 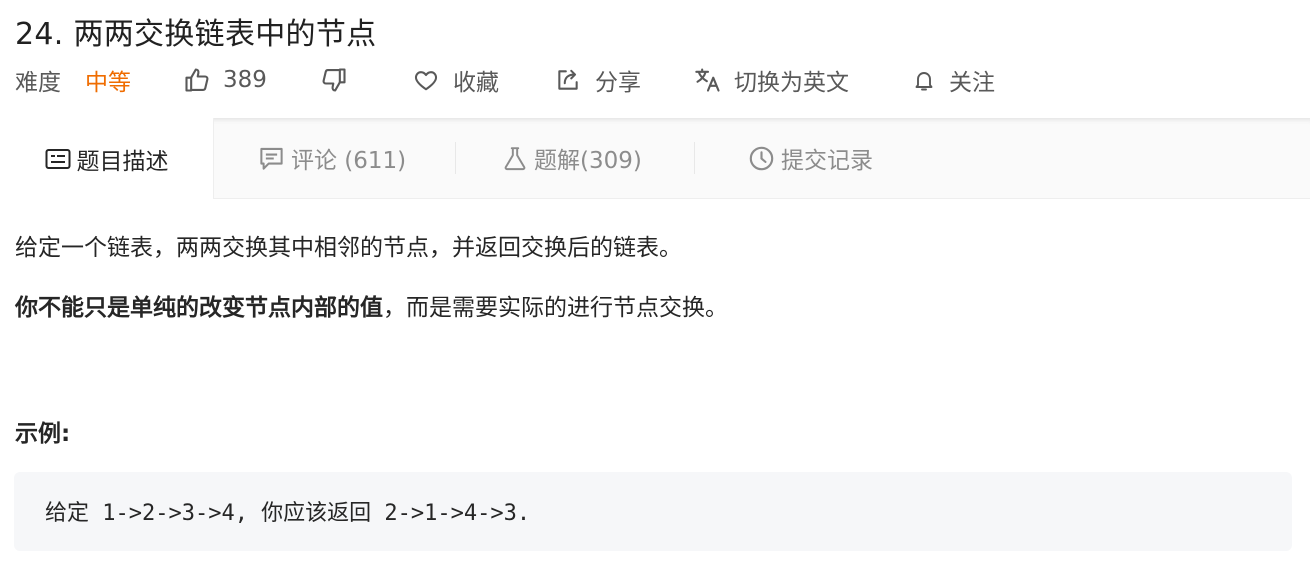 I want to click on share-icon, so click(x=568, y=79).